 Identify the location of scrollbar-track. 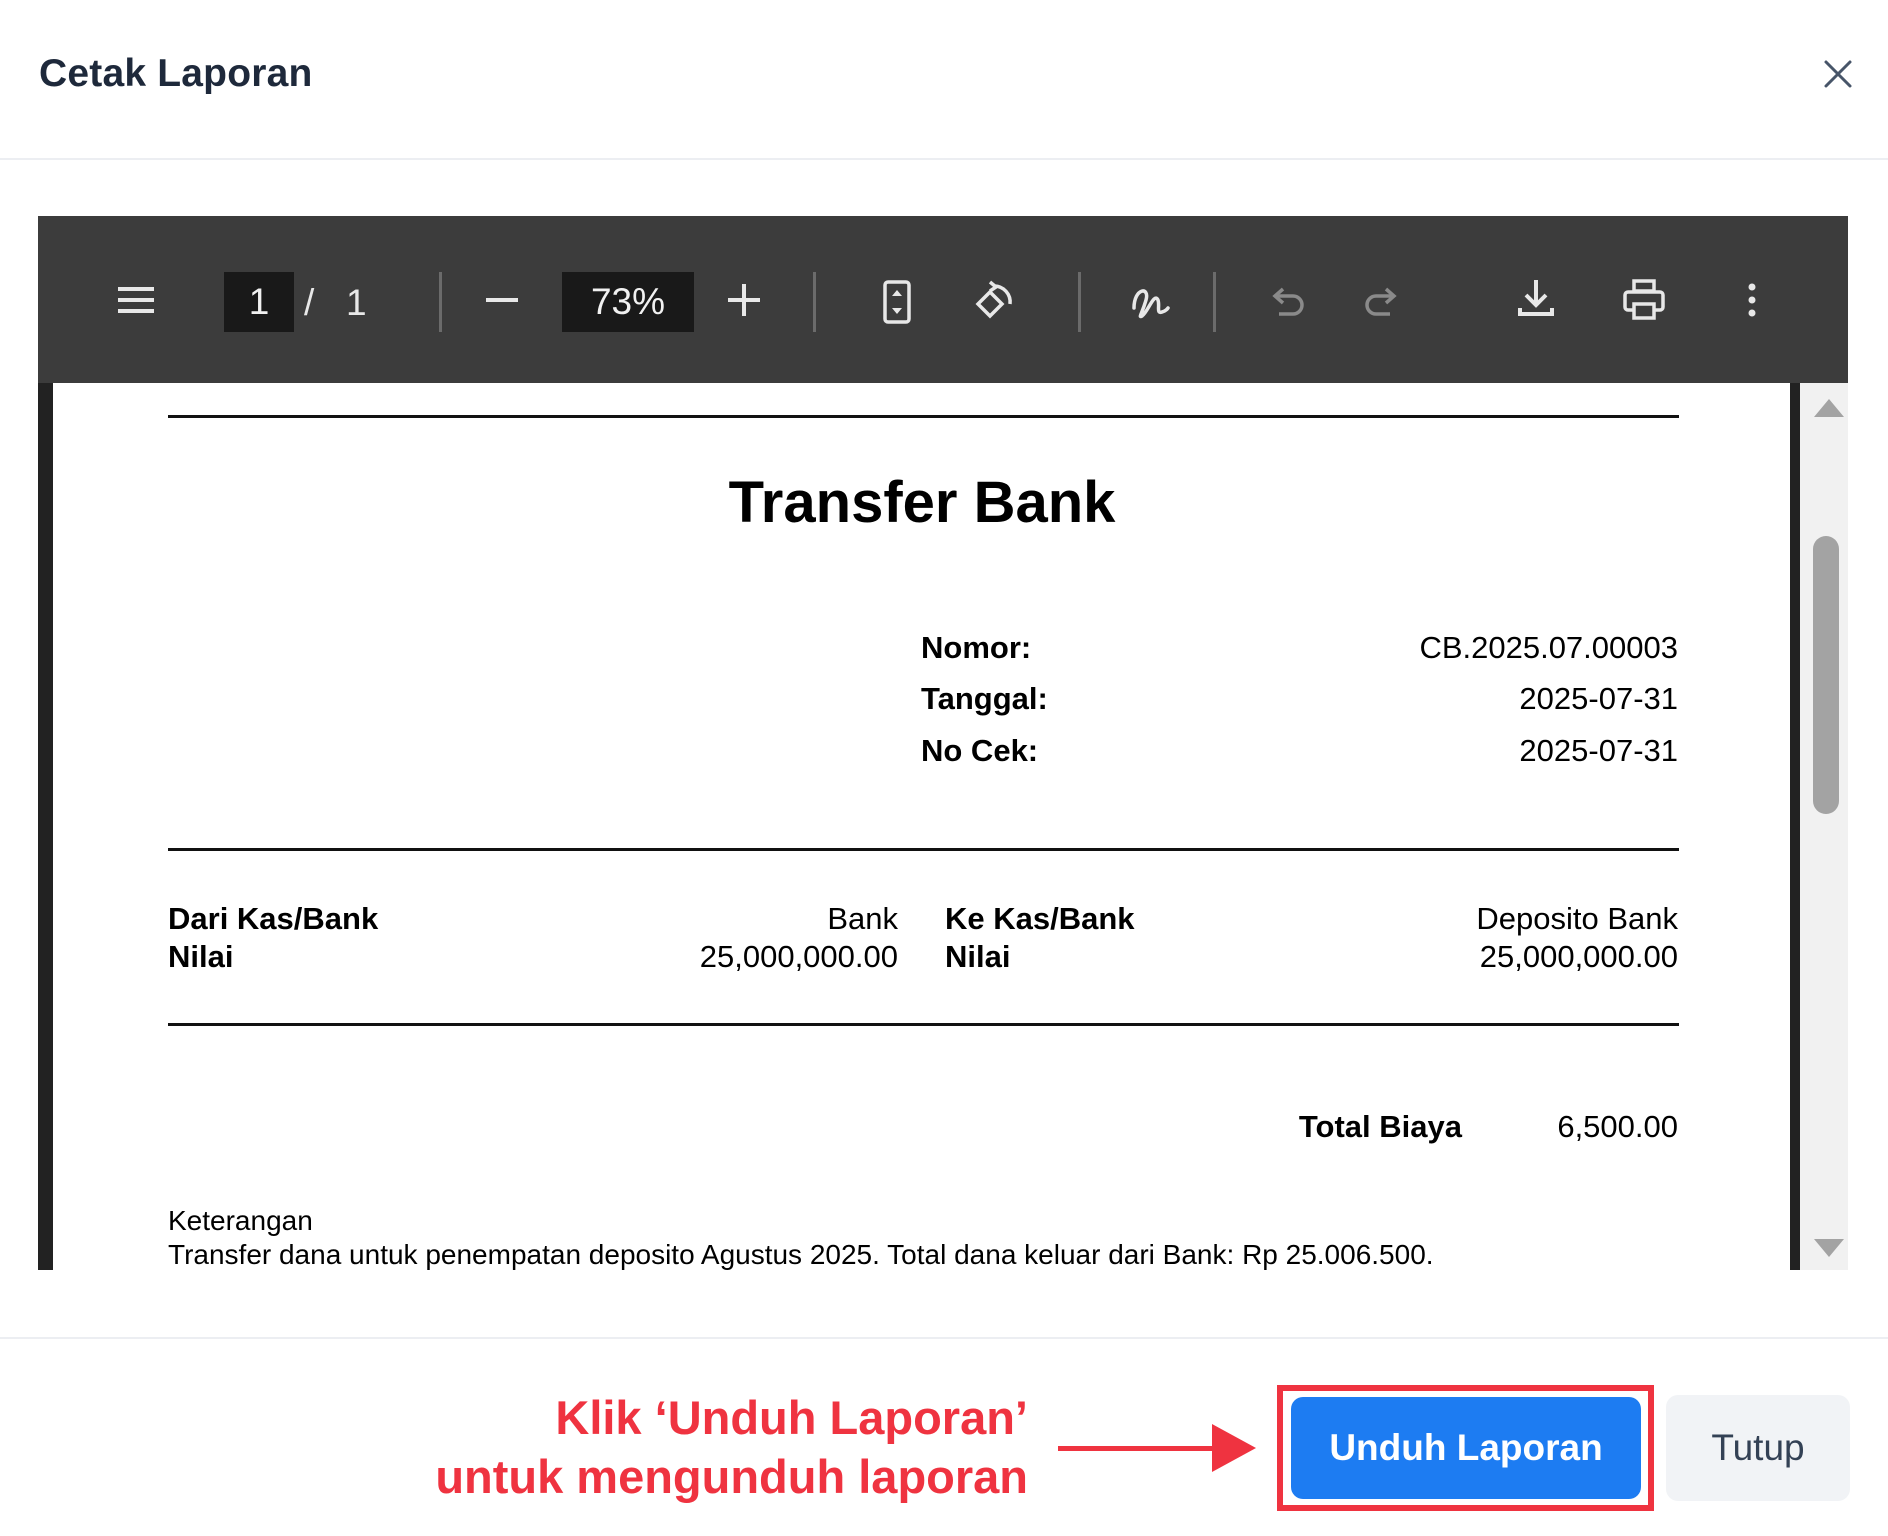
(1824, 826).